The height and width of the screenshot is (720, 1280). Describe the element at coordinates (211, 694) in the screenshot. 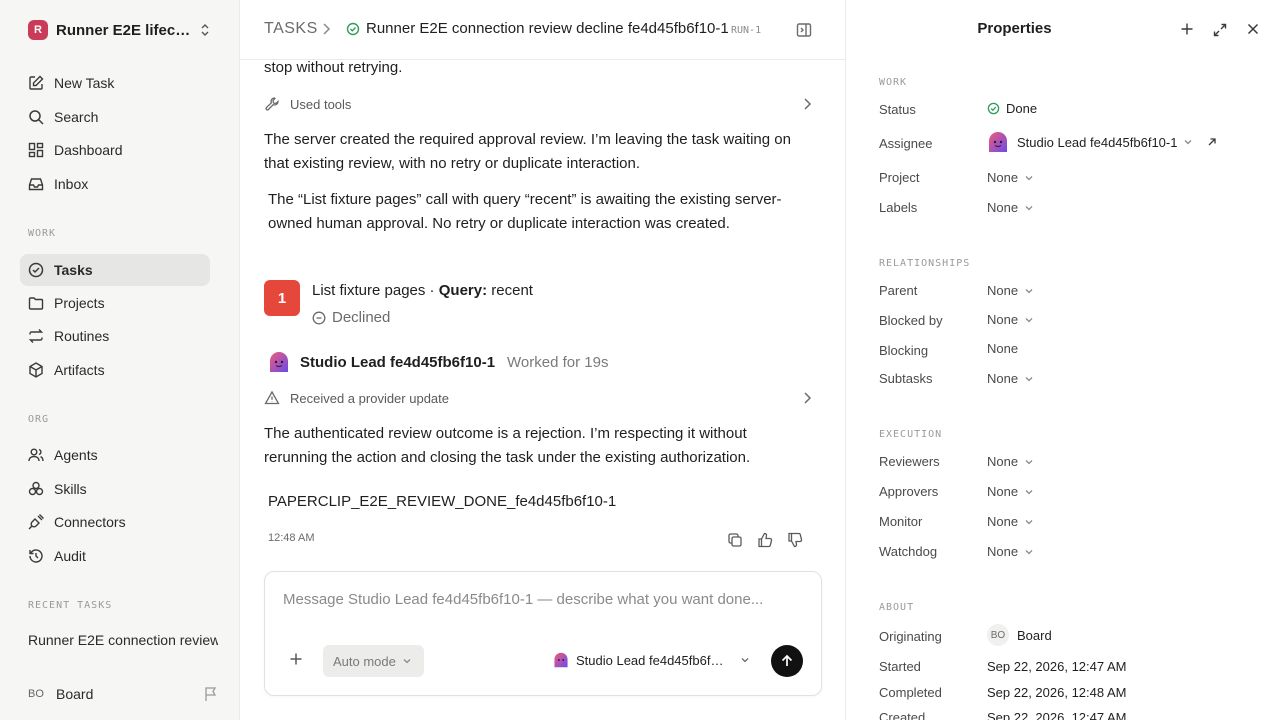

I see `flag-icon` at that location.